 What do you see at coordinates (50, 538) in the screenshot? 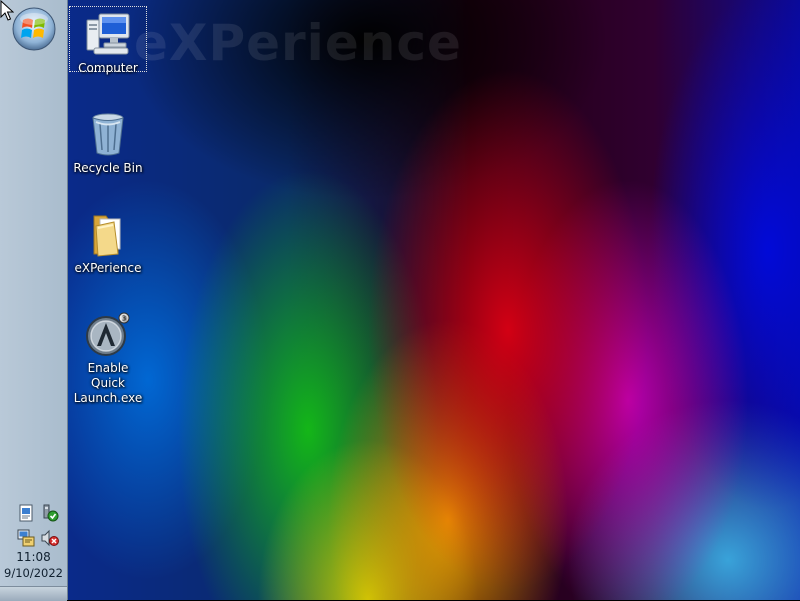
I see `volume-muted-icon` at bounding box center [50, 538].